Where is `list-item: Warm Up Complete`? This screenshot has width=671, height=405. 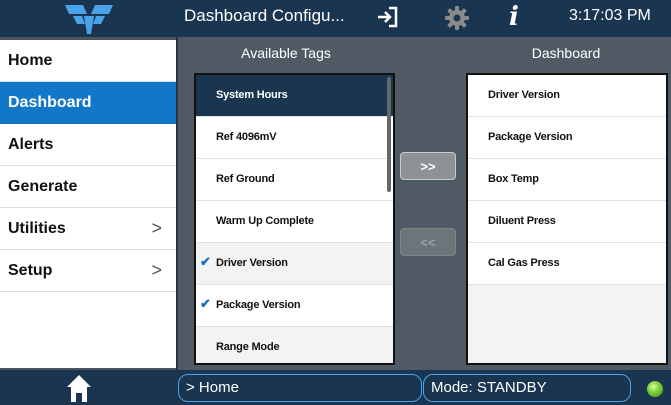
list-item: Warm Up Complete is located at coordinates (294, 222).